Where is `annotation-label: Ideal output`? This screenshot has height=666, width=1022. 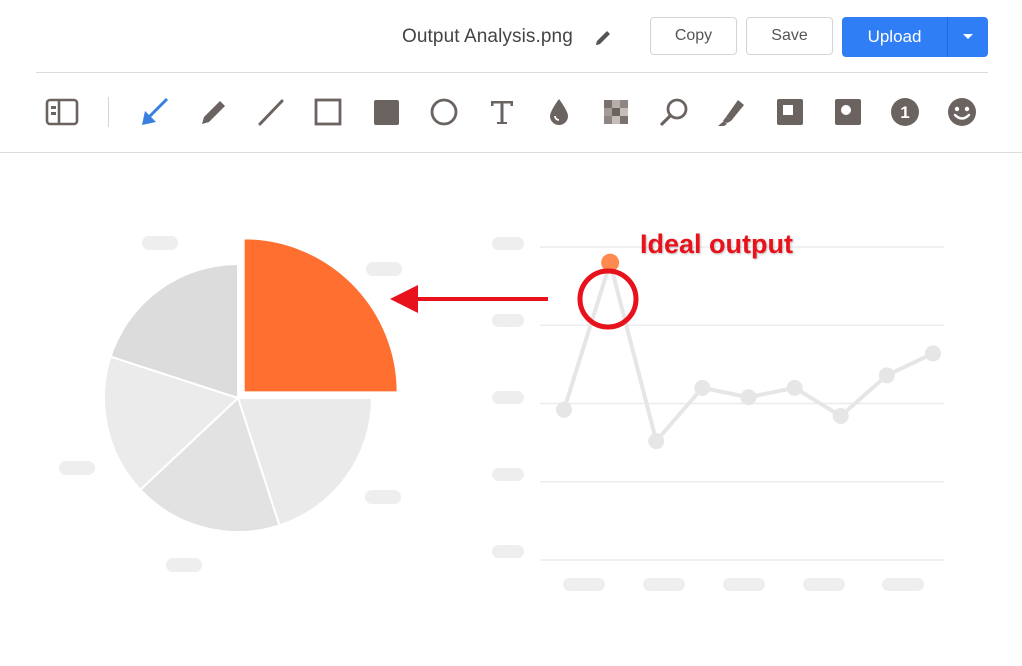 annotation-label: Ideal output is located at coordinates (716, 244).